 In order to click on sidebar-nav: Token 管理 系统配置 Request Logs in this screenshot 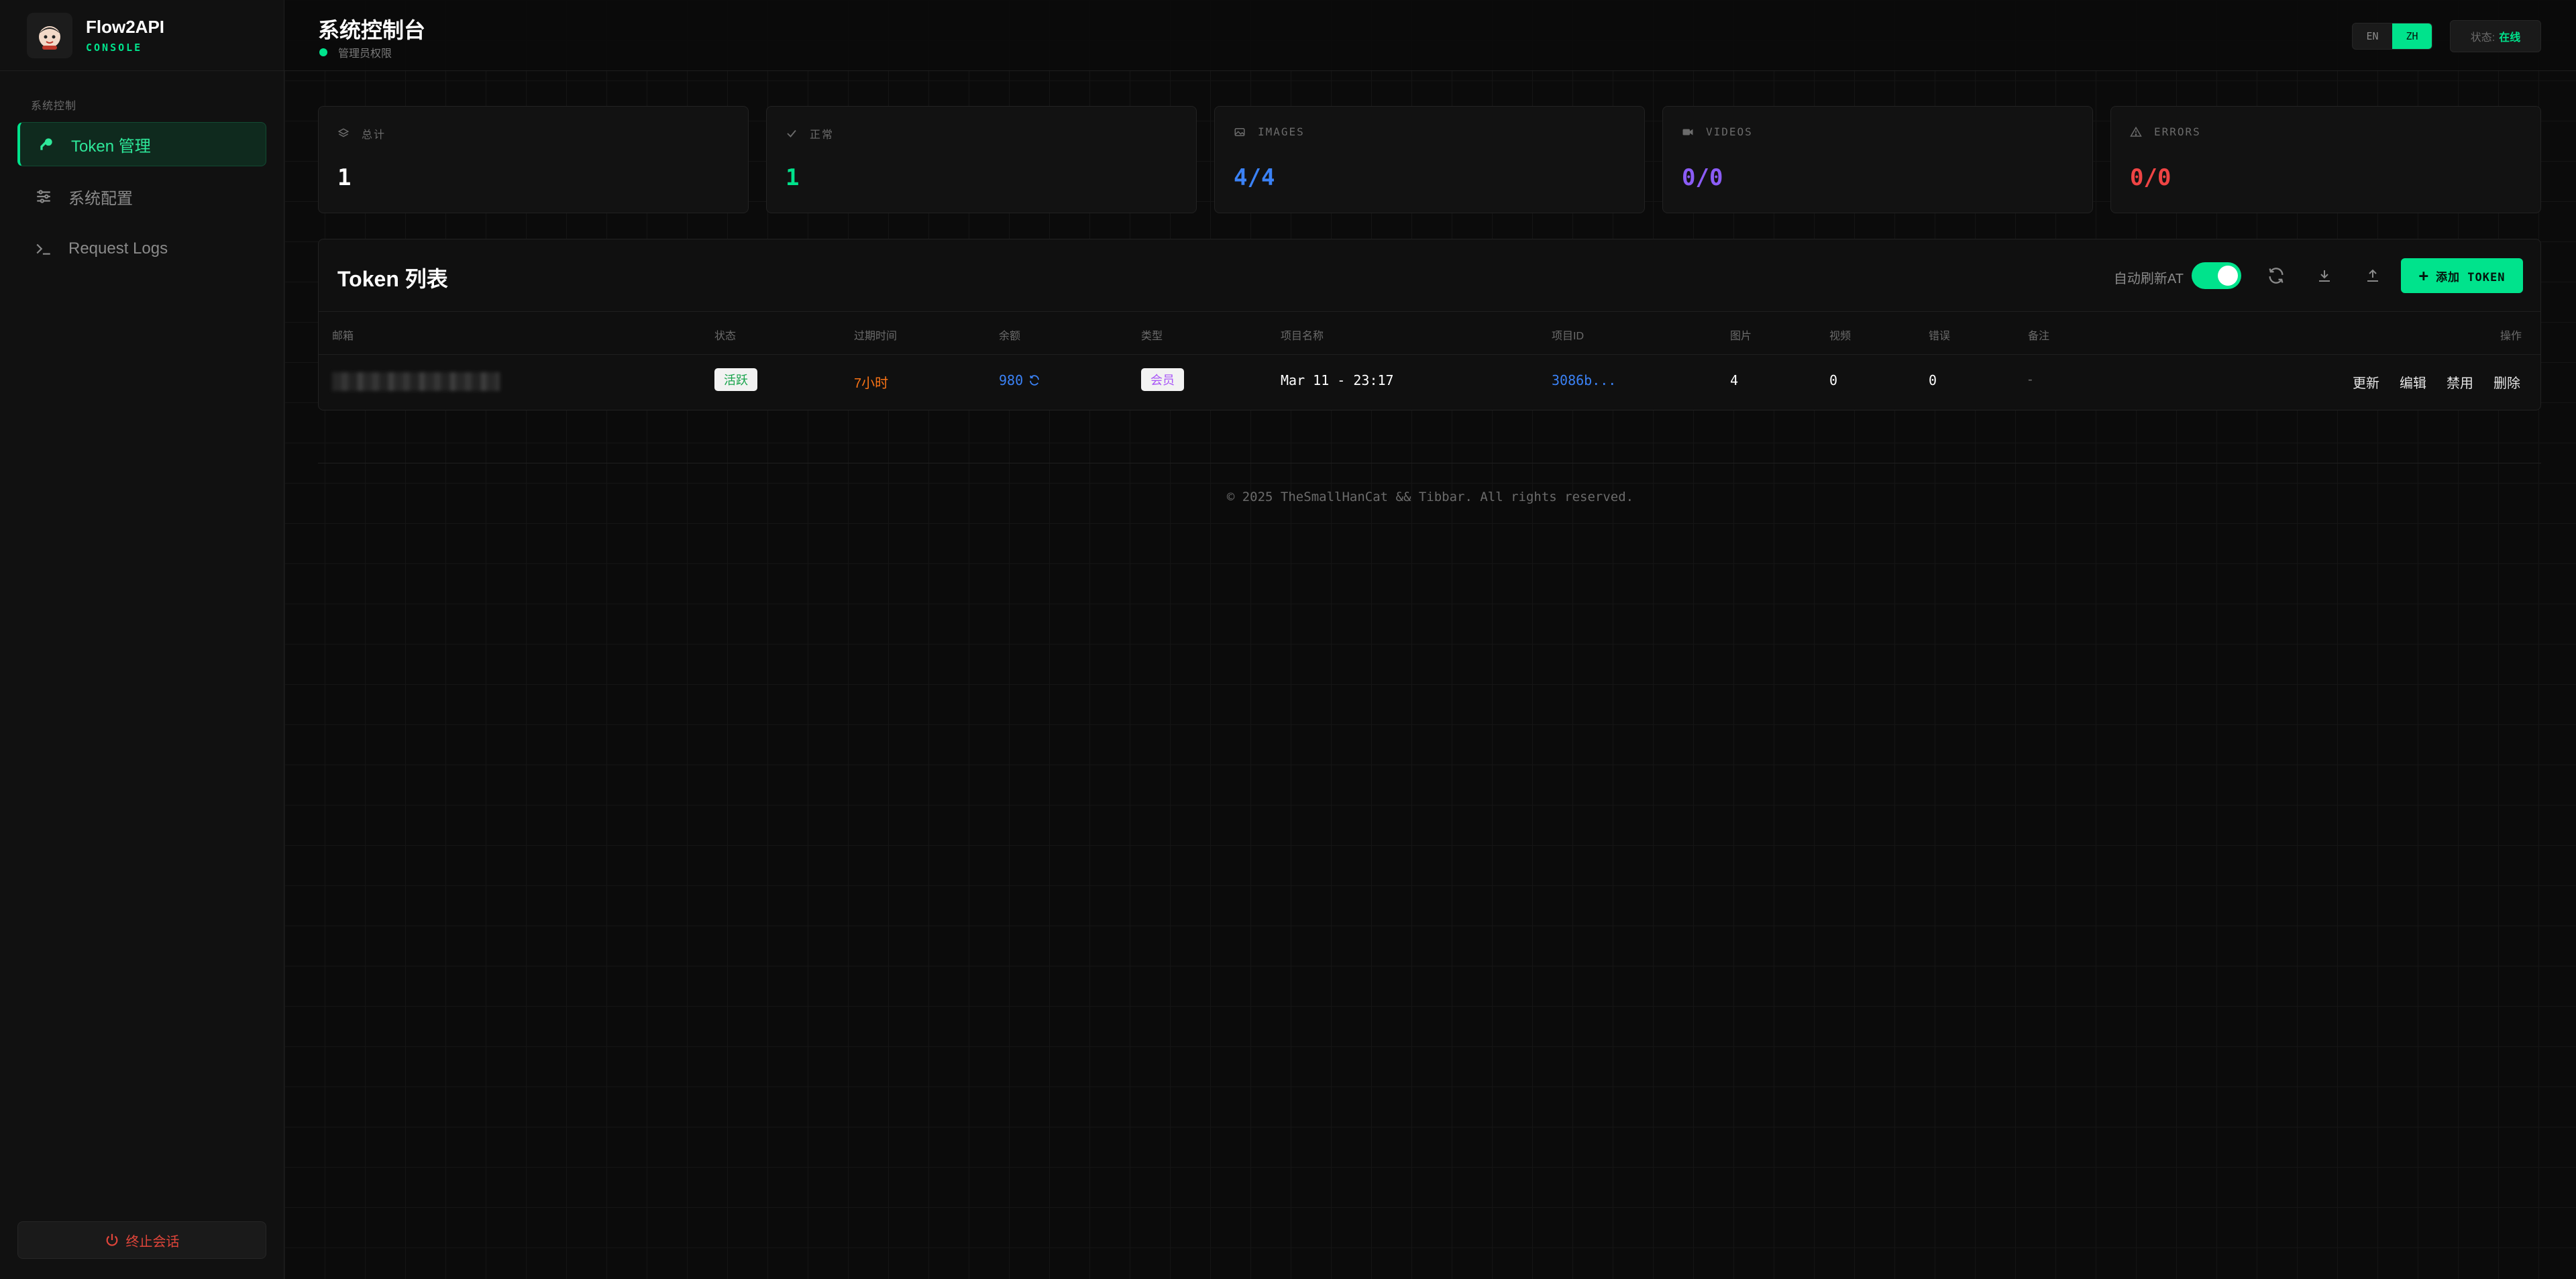, I will do `click(142, 192)`.